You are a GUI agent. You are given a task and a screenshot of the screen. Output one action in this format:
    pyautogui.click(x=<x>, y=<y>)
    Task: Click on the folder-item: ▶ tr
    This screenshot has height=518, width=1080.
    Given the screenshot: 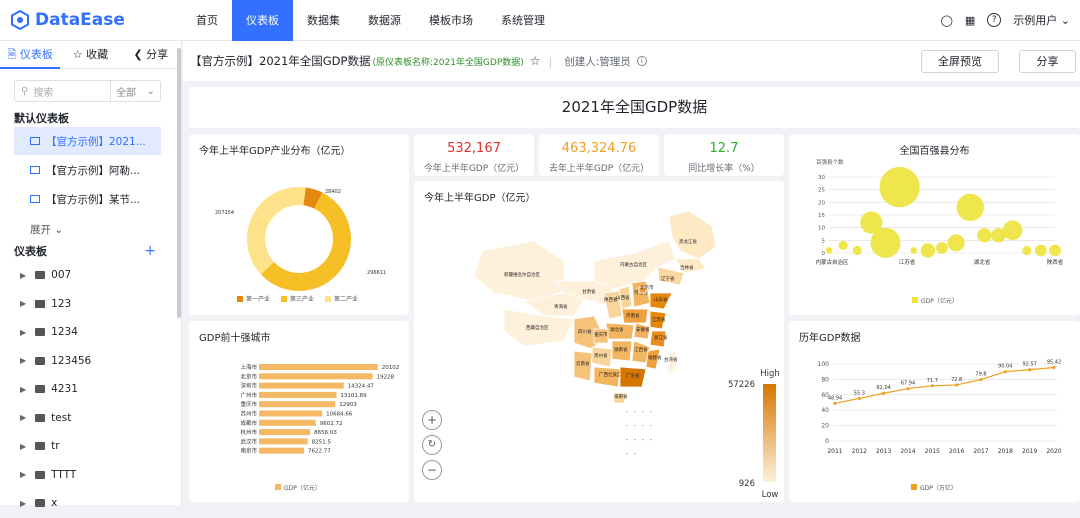 What is the action you would take?
    pyautogui.click(x=90, y=446)
    